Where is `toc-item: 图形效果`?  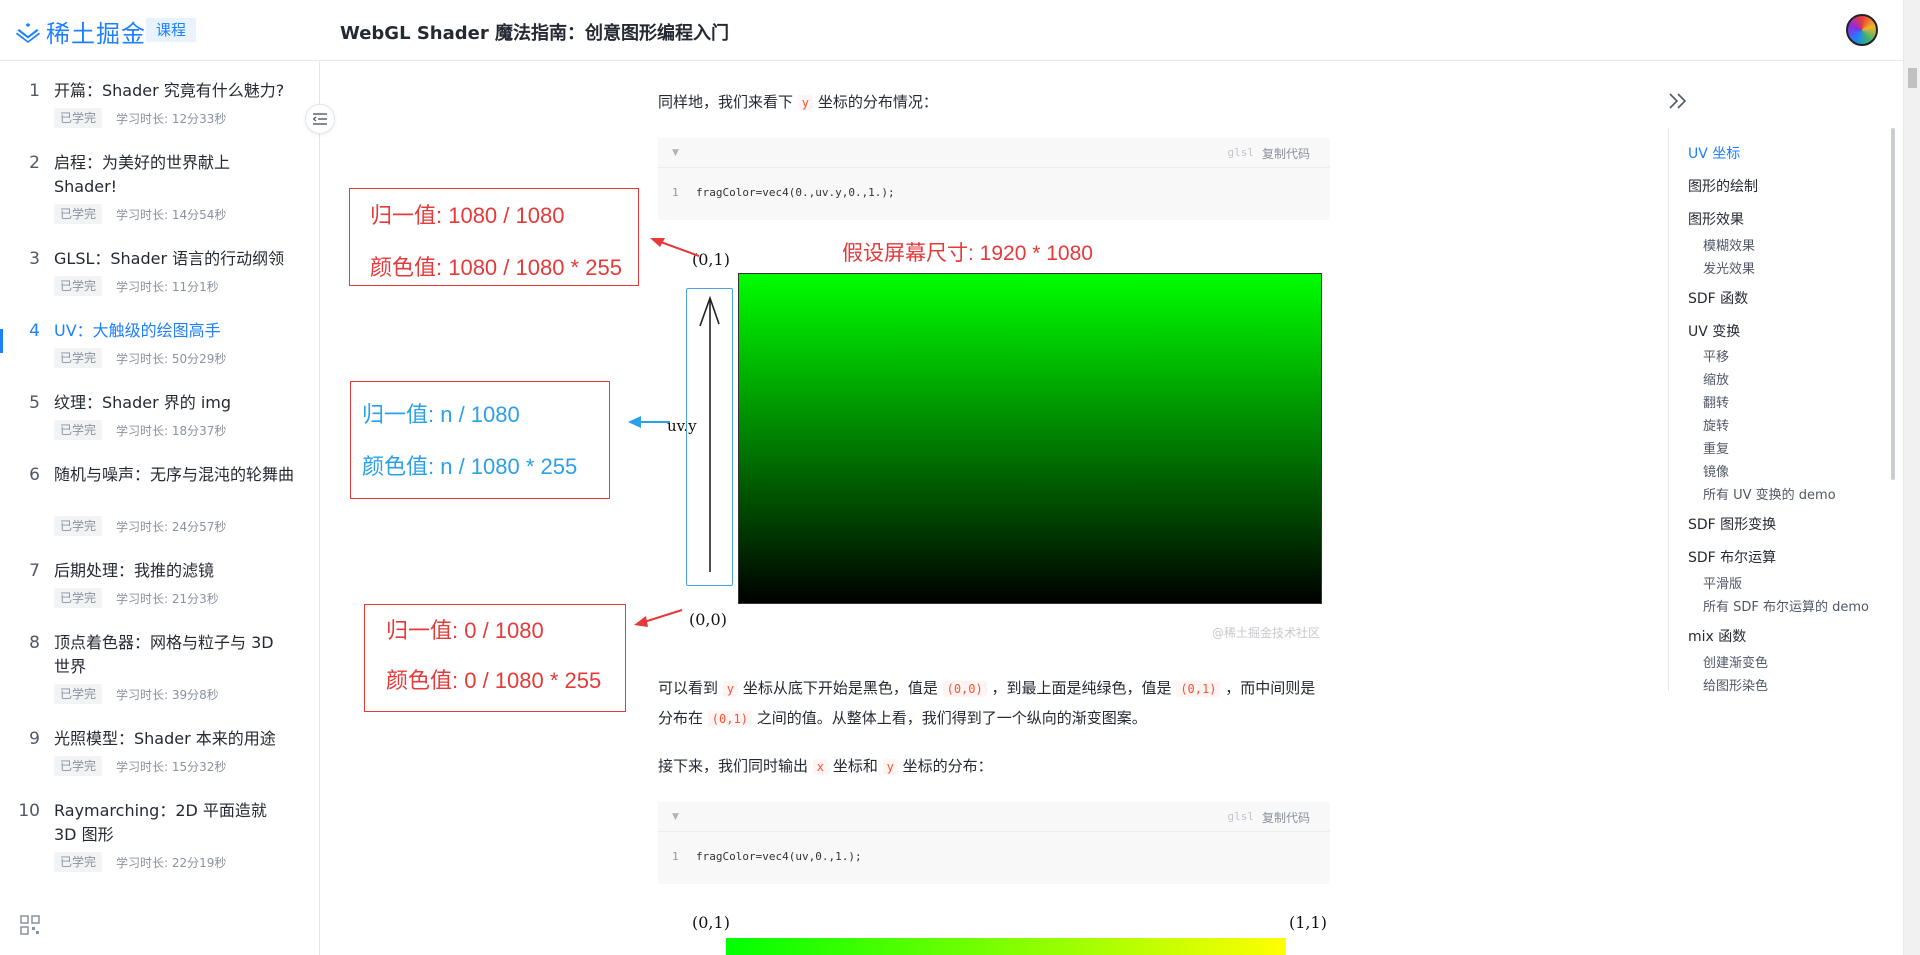
toc-item: 图形效果 is located at coordinates (1716, 219).